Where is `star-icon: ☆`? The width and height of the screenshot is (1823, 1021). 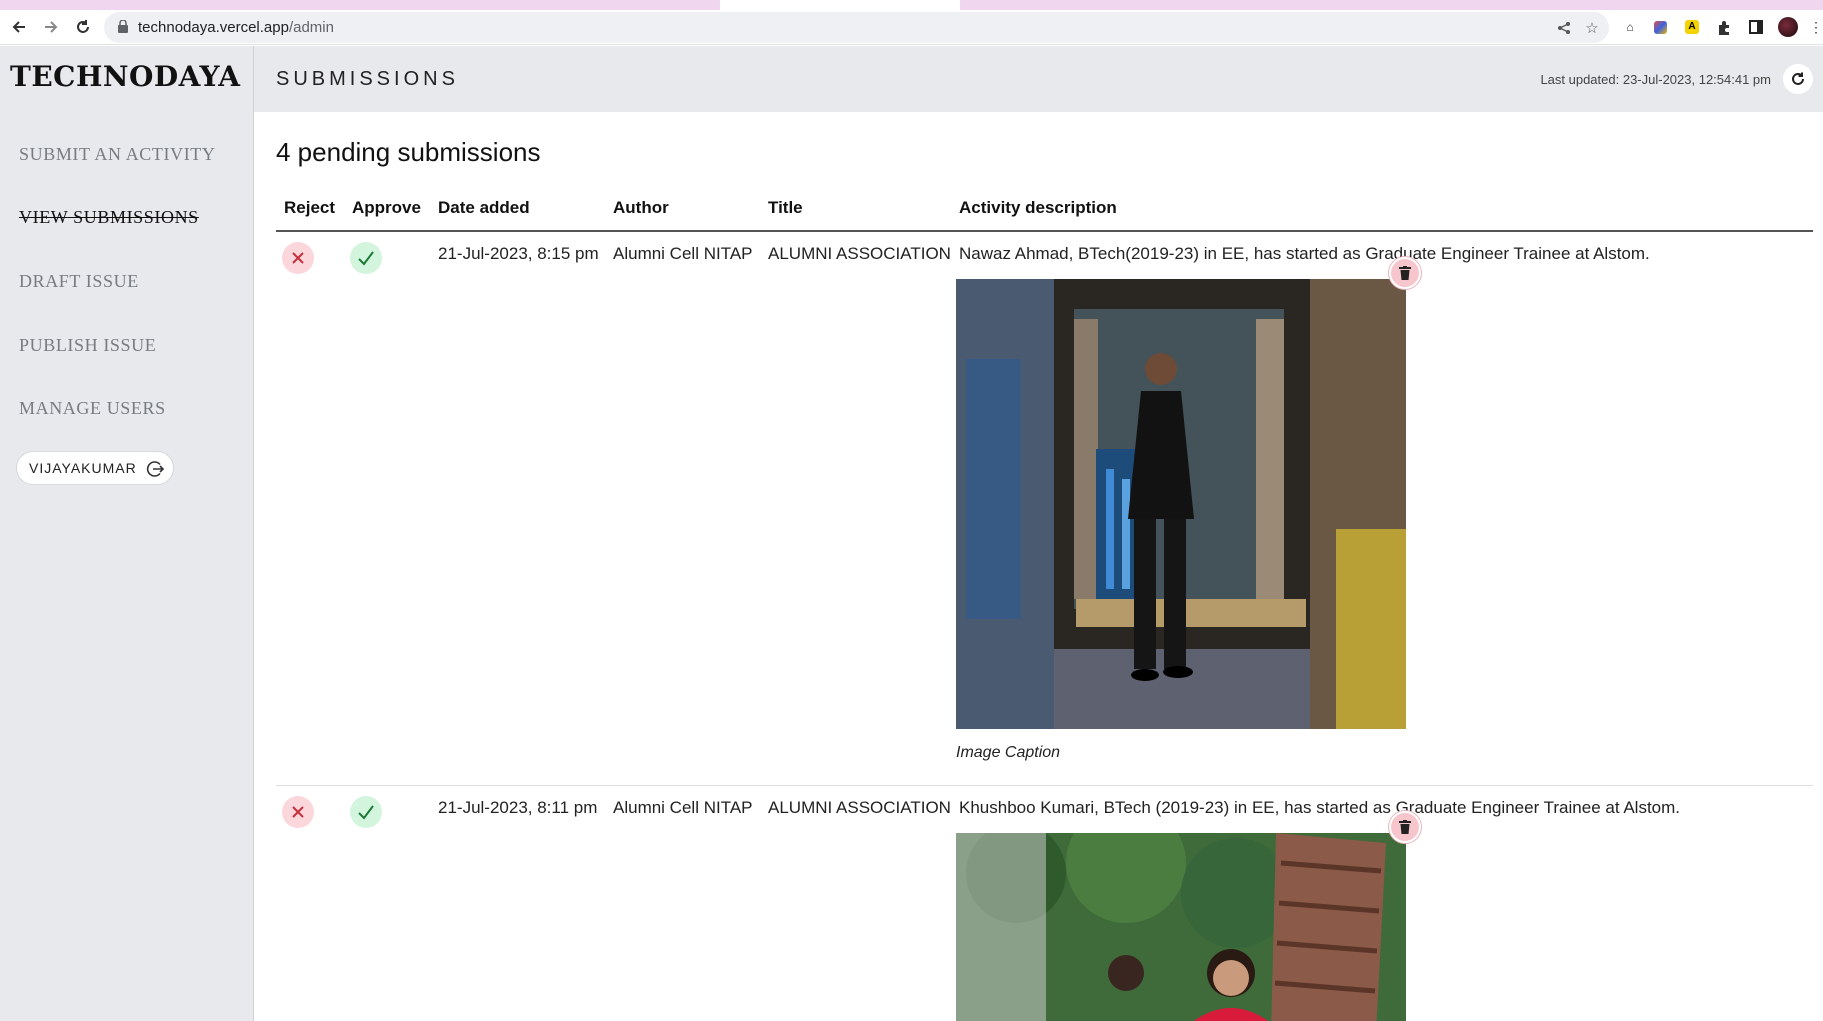
star-icon: ☆ is located at coordinates (1592, 28).